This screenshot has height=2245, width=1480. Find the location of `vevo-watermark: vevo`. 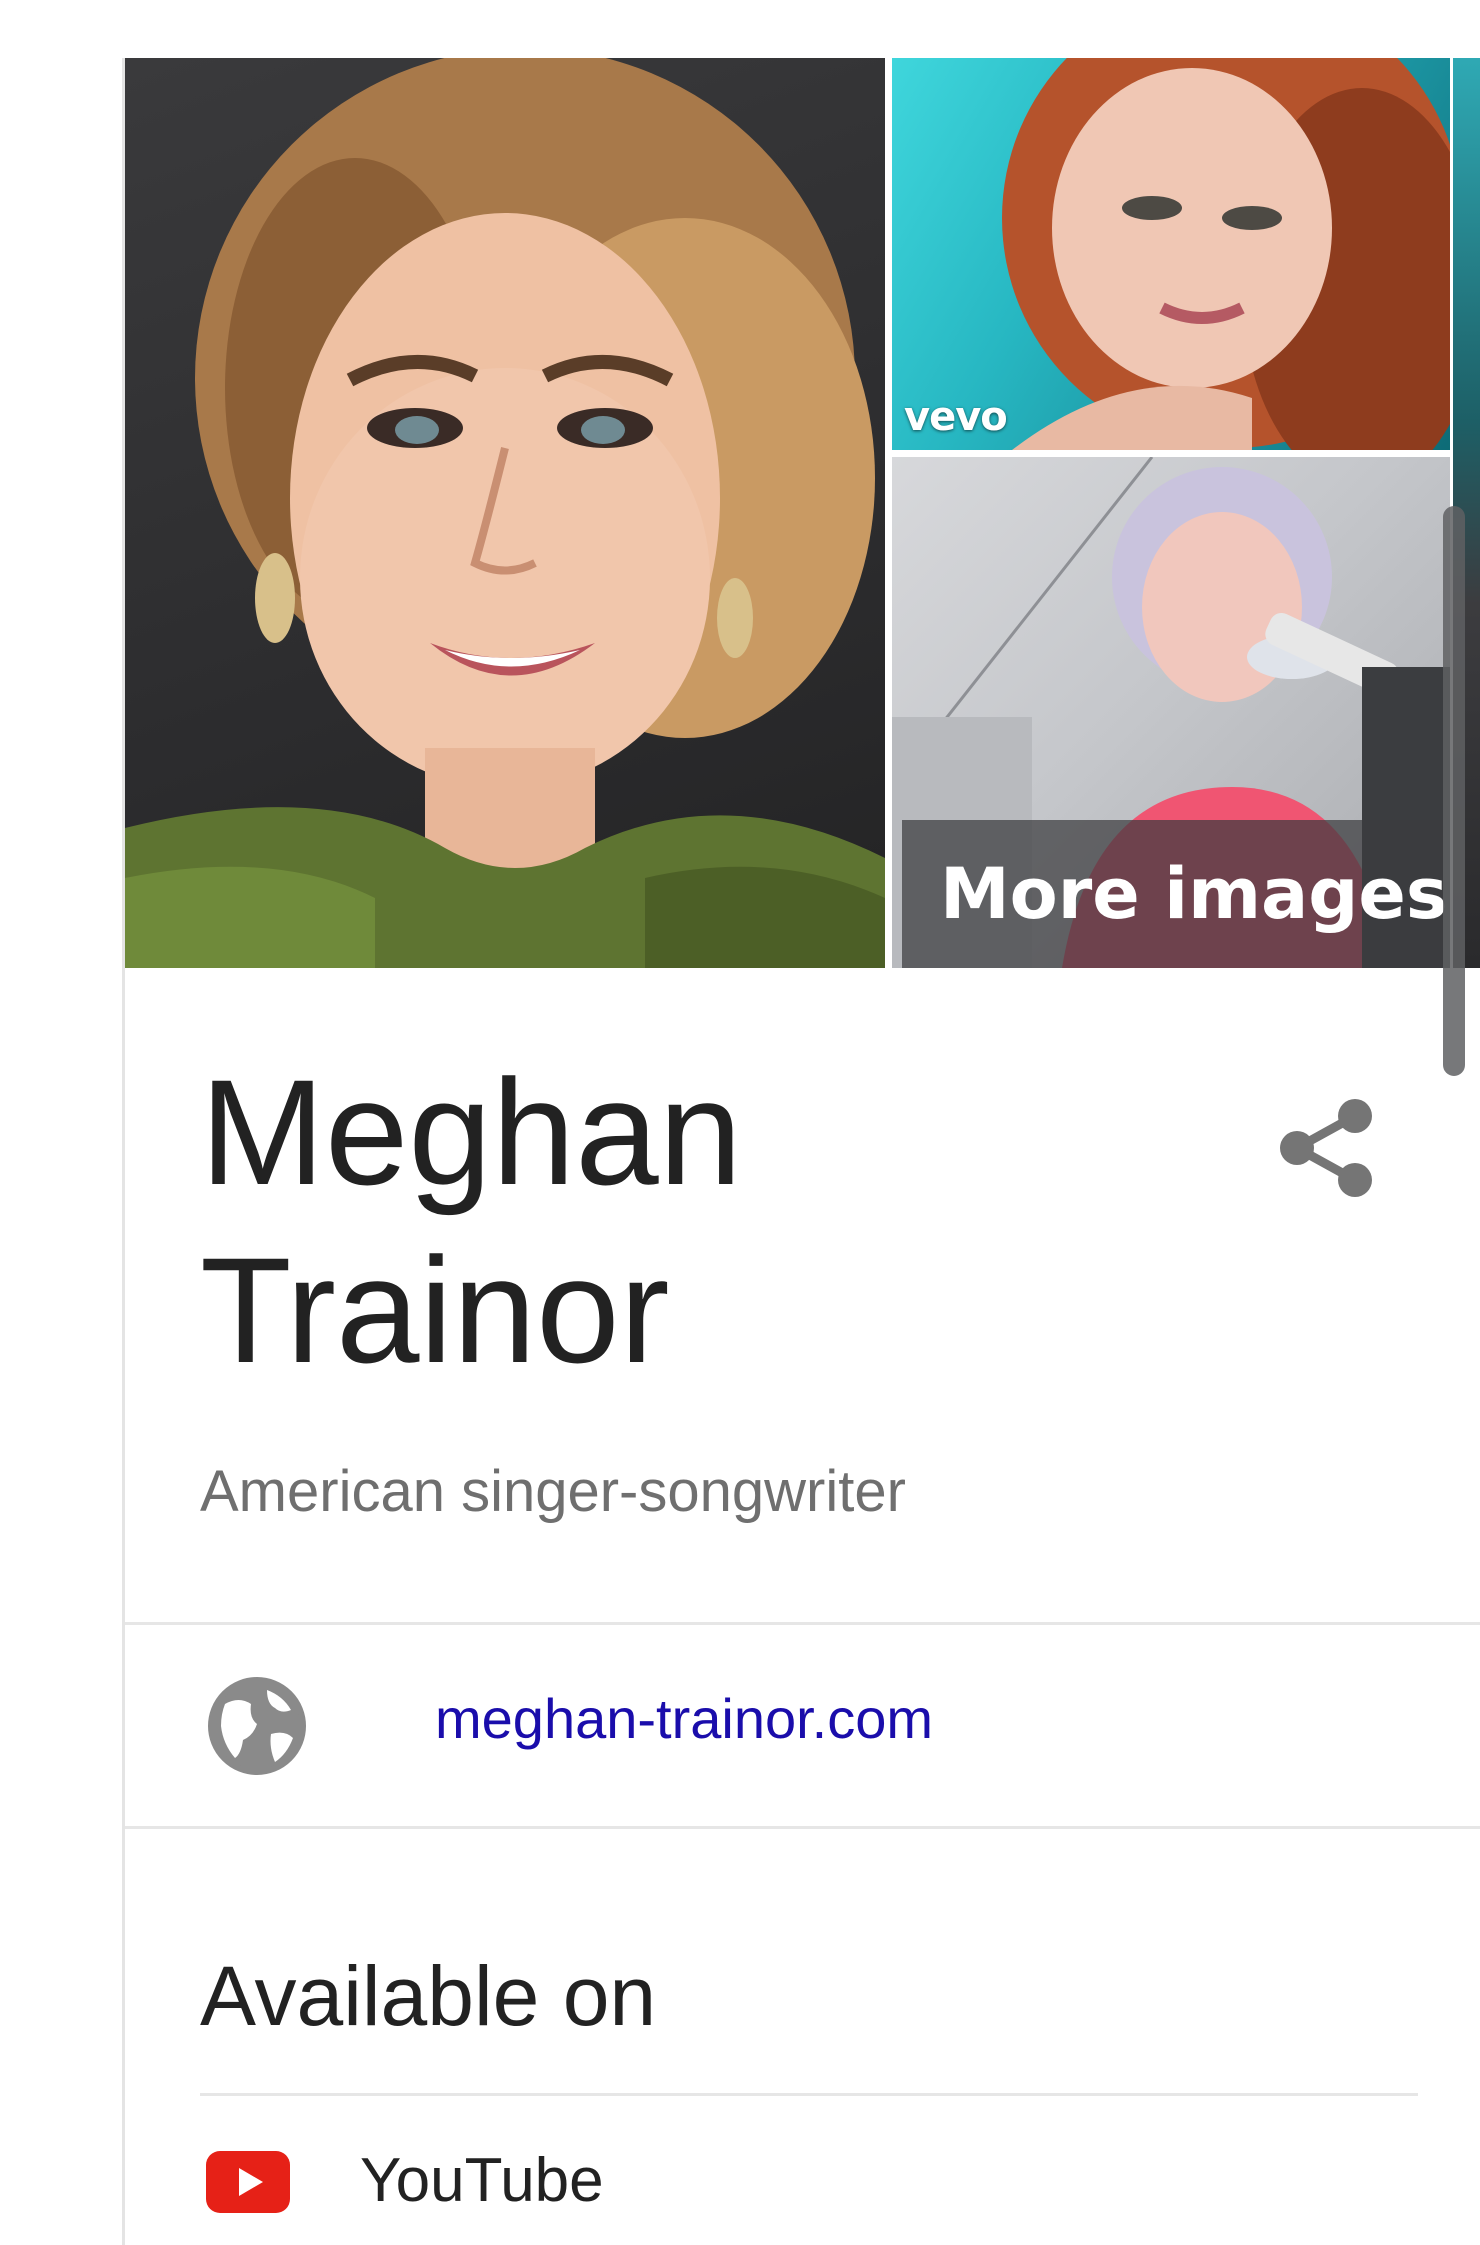

vevo-watermark: vevo is located at coordinates (956, 417).